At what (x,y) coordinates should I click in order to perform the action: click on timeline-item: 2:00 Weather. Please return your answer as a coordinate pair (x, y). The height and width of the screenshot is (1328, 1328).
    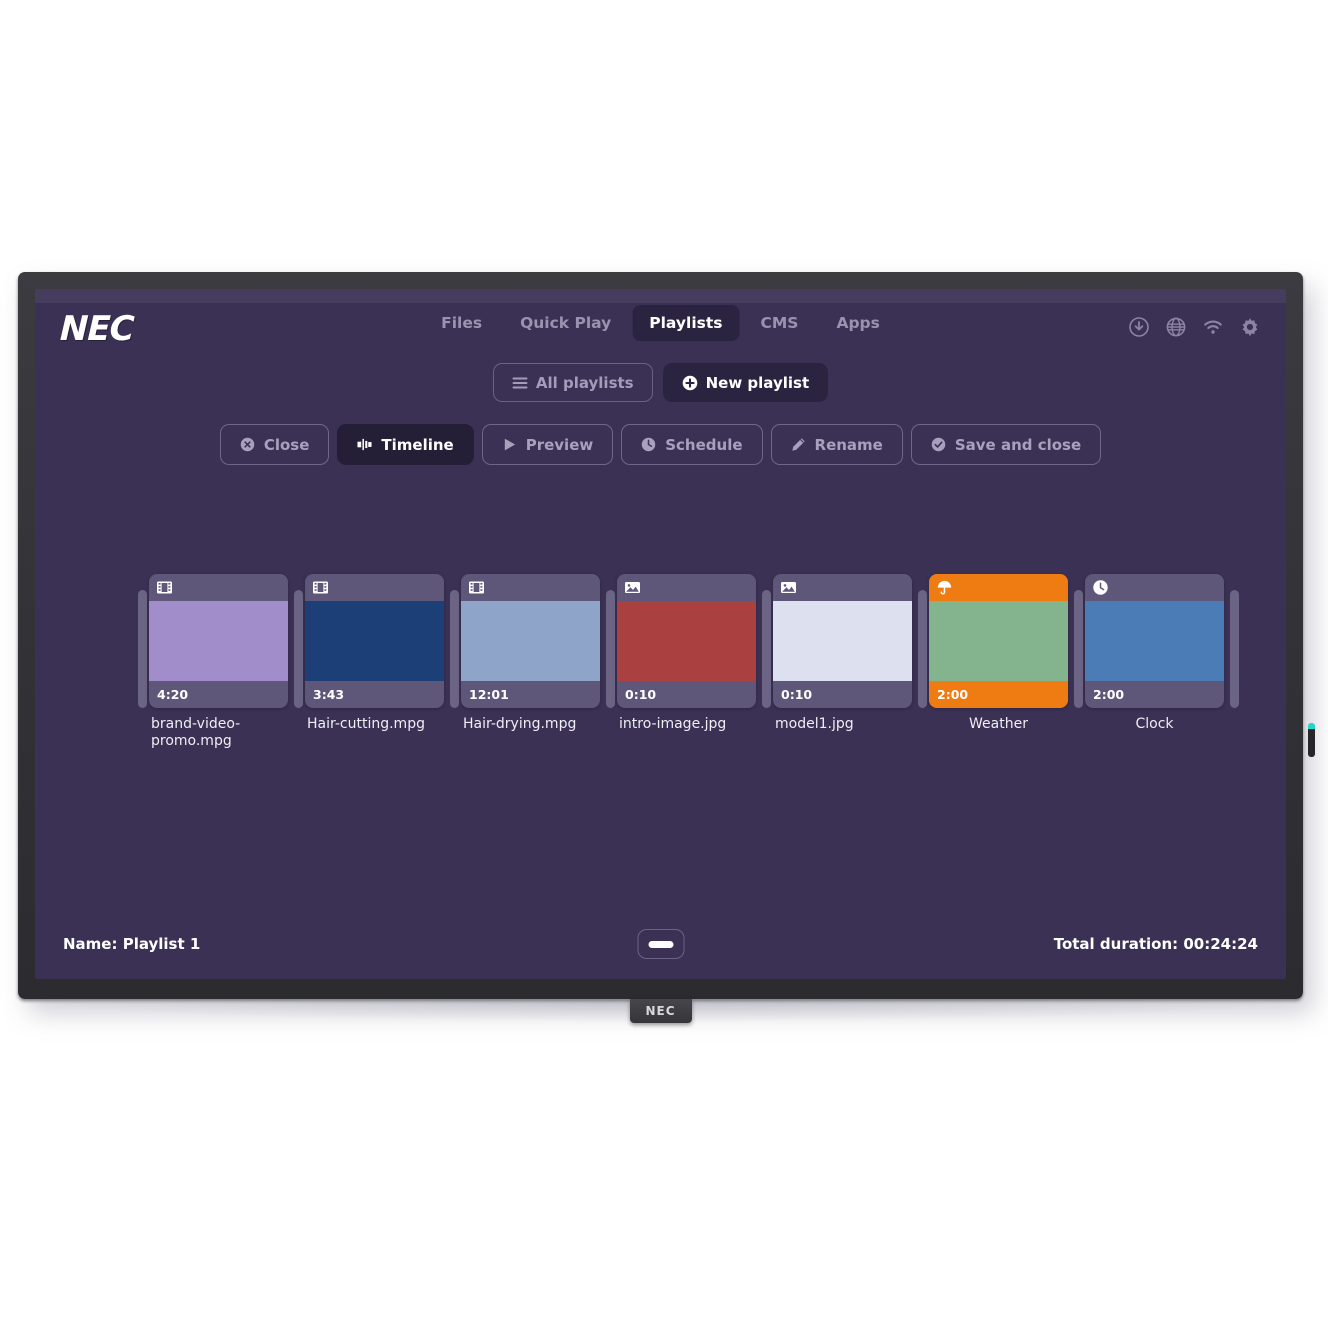
    Looking at the image, I should click on (1000, 653).